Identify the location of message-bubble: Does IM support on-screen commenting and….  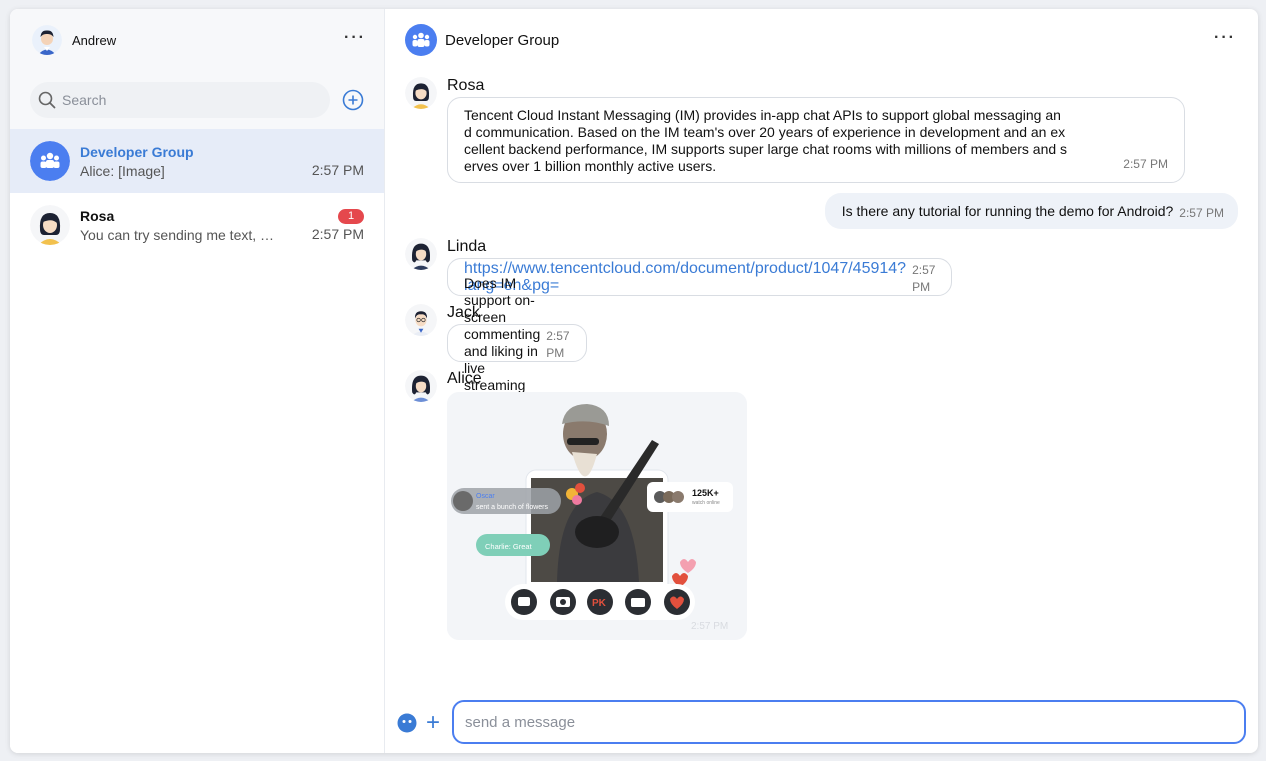
(517, 342).